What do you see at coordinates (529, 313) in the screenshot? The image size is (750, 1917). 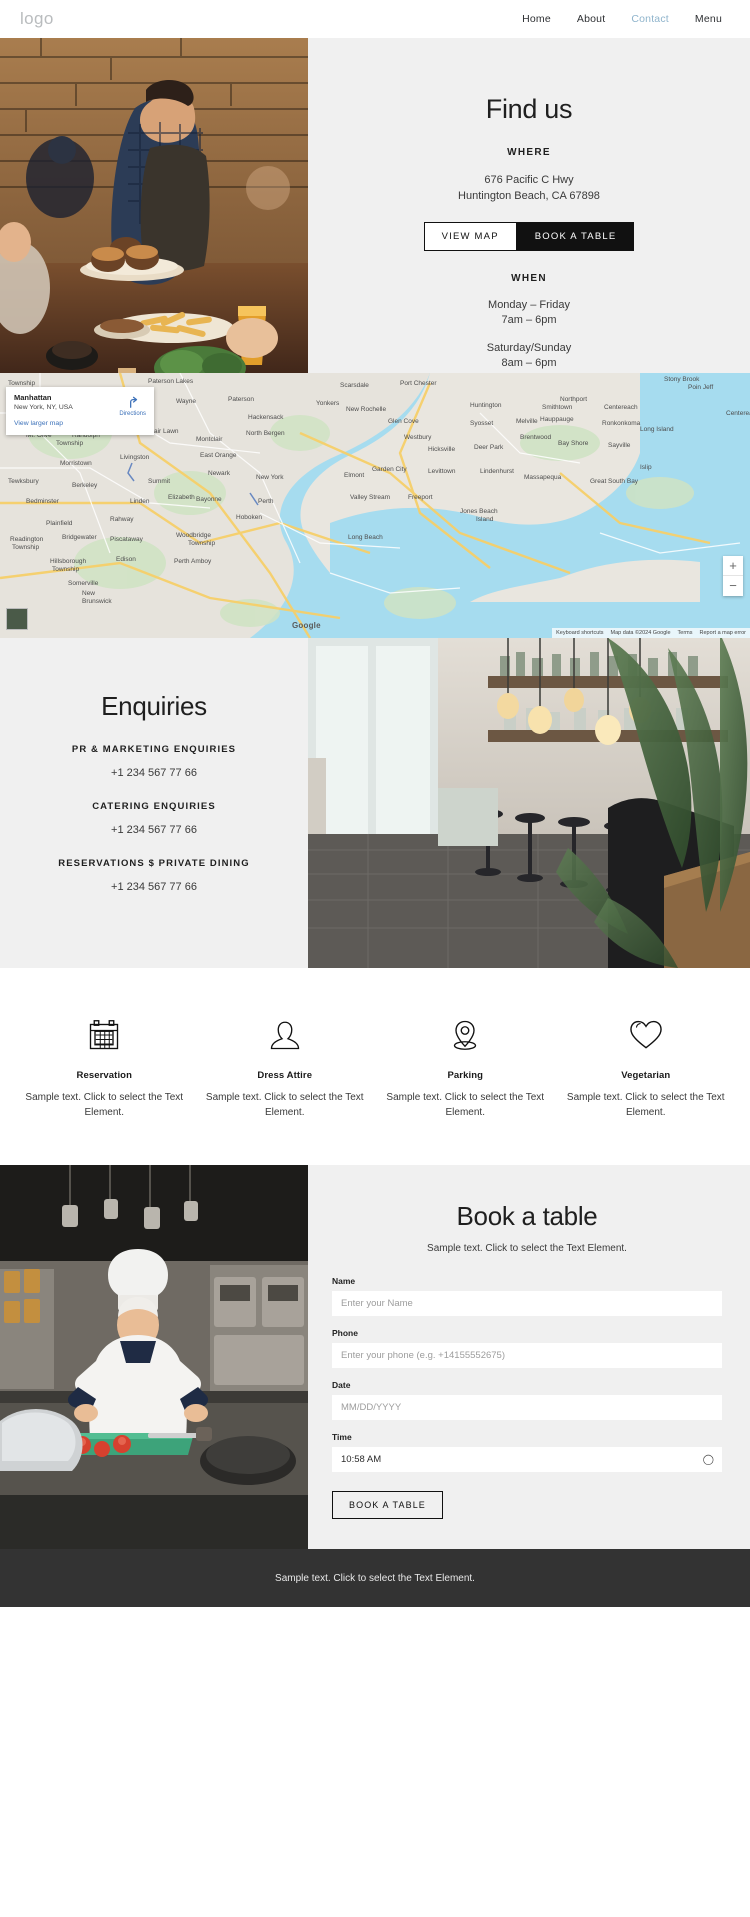 I see `weekday-hours: Monday – Friday 7am – 6pm` at bounding box center [529, 313].